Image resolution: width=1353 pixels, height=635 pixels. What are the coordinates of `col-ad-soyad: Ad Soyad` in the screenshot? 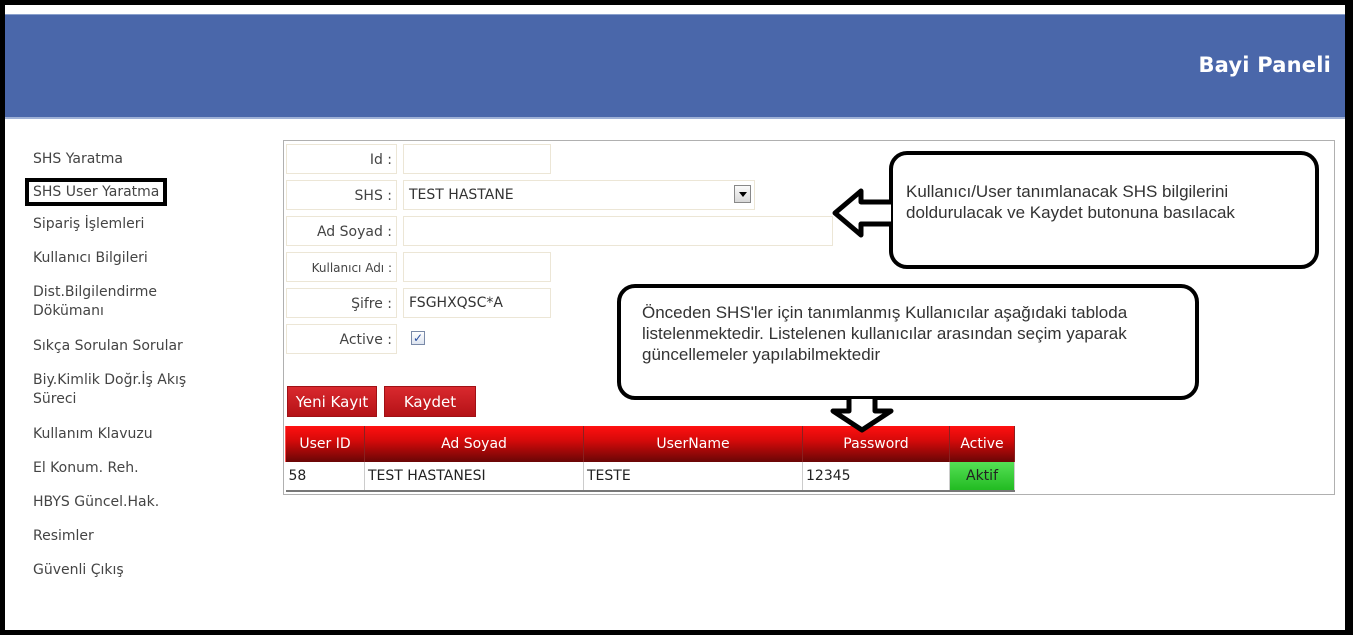 It's located at (474, 444).